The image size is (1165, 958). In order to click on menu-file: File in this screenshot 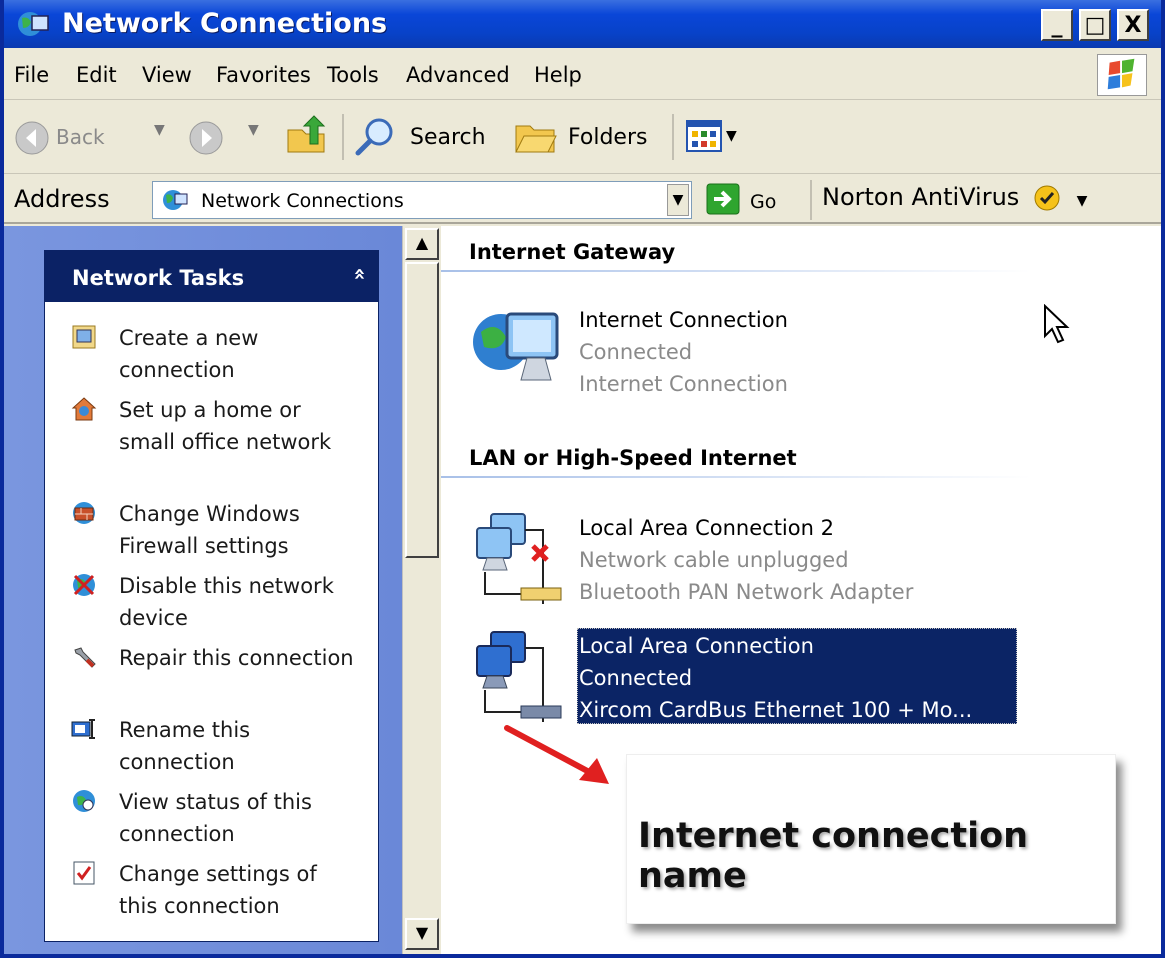, I will do `click(31, 75)`.